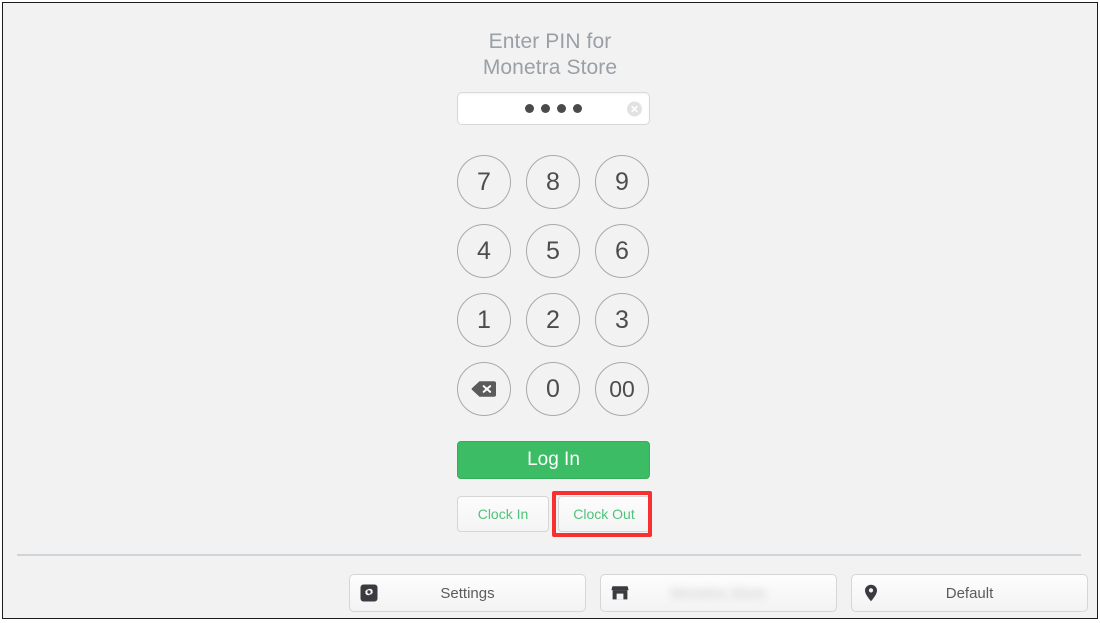 The width and height of the screenshot is (1100, 623). I want to click on settings-button: Settings, so click(467, 593).